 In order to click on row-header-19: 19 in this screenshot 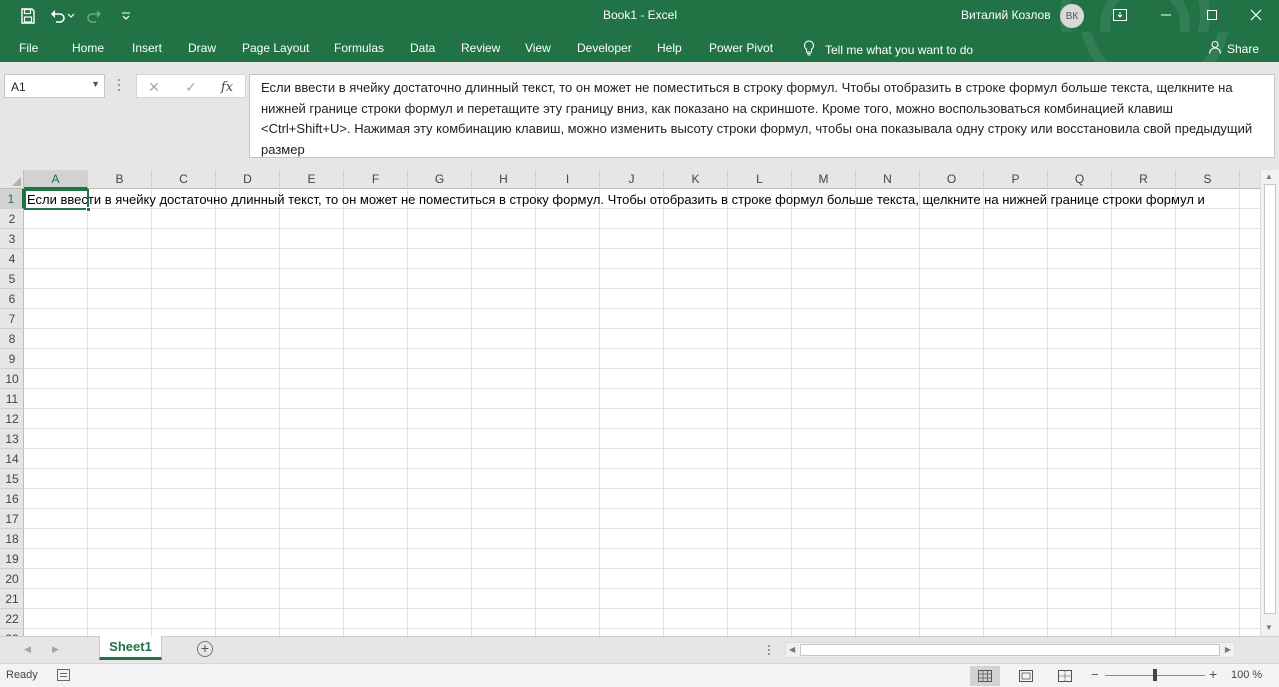, I will do `click(12, 559)`.